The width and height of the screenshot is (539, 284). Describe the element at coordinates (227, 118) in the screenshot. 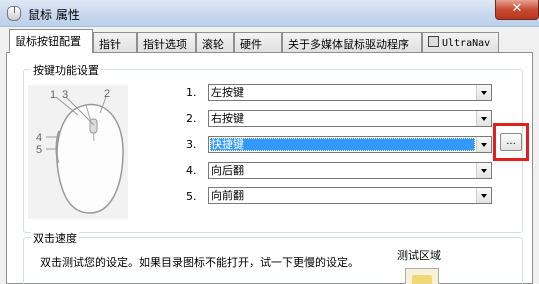

I see `button-2-value: 右按键` at that location.